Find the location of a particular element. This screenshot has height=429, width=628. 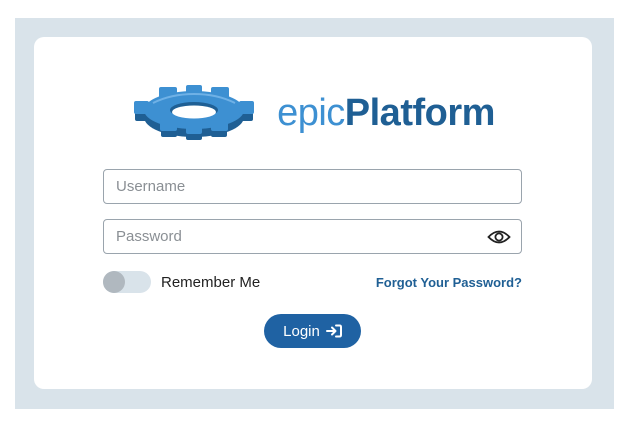

login-button-label: Login is located at coordinates (301, 331).